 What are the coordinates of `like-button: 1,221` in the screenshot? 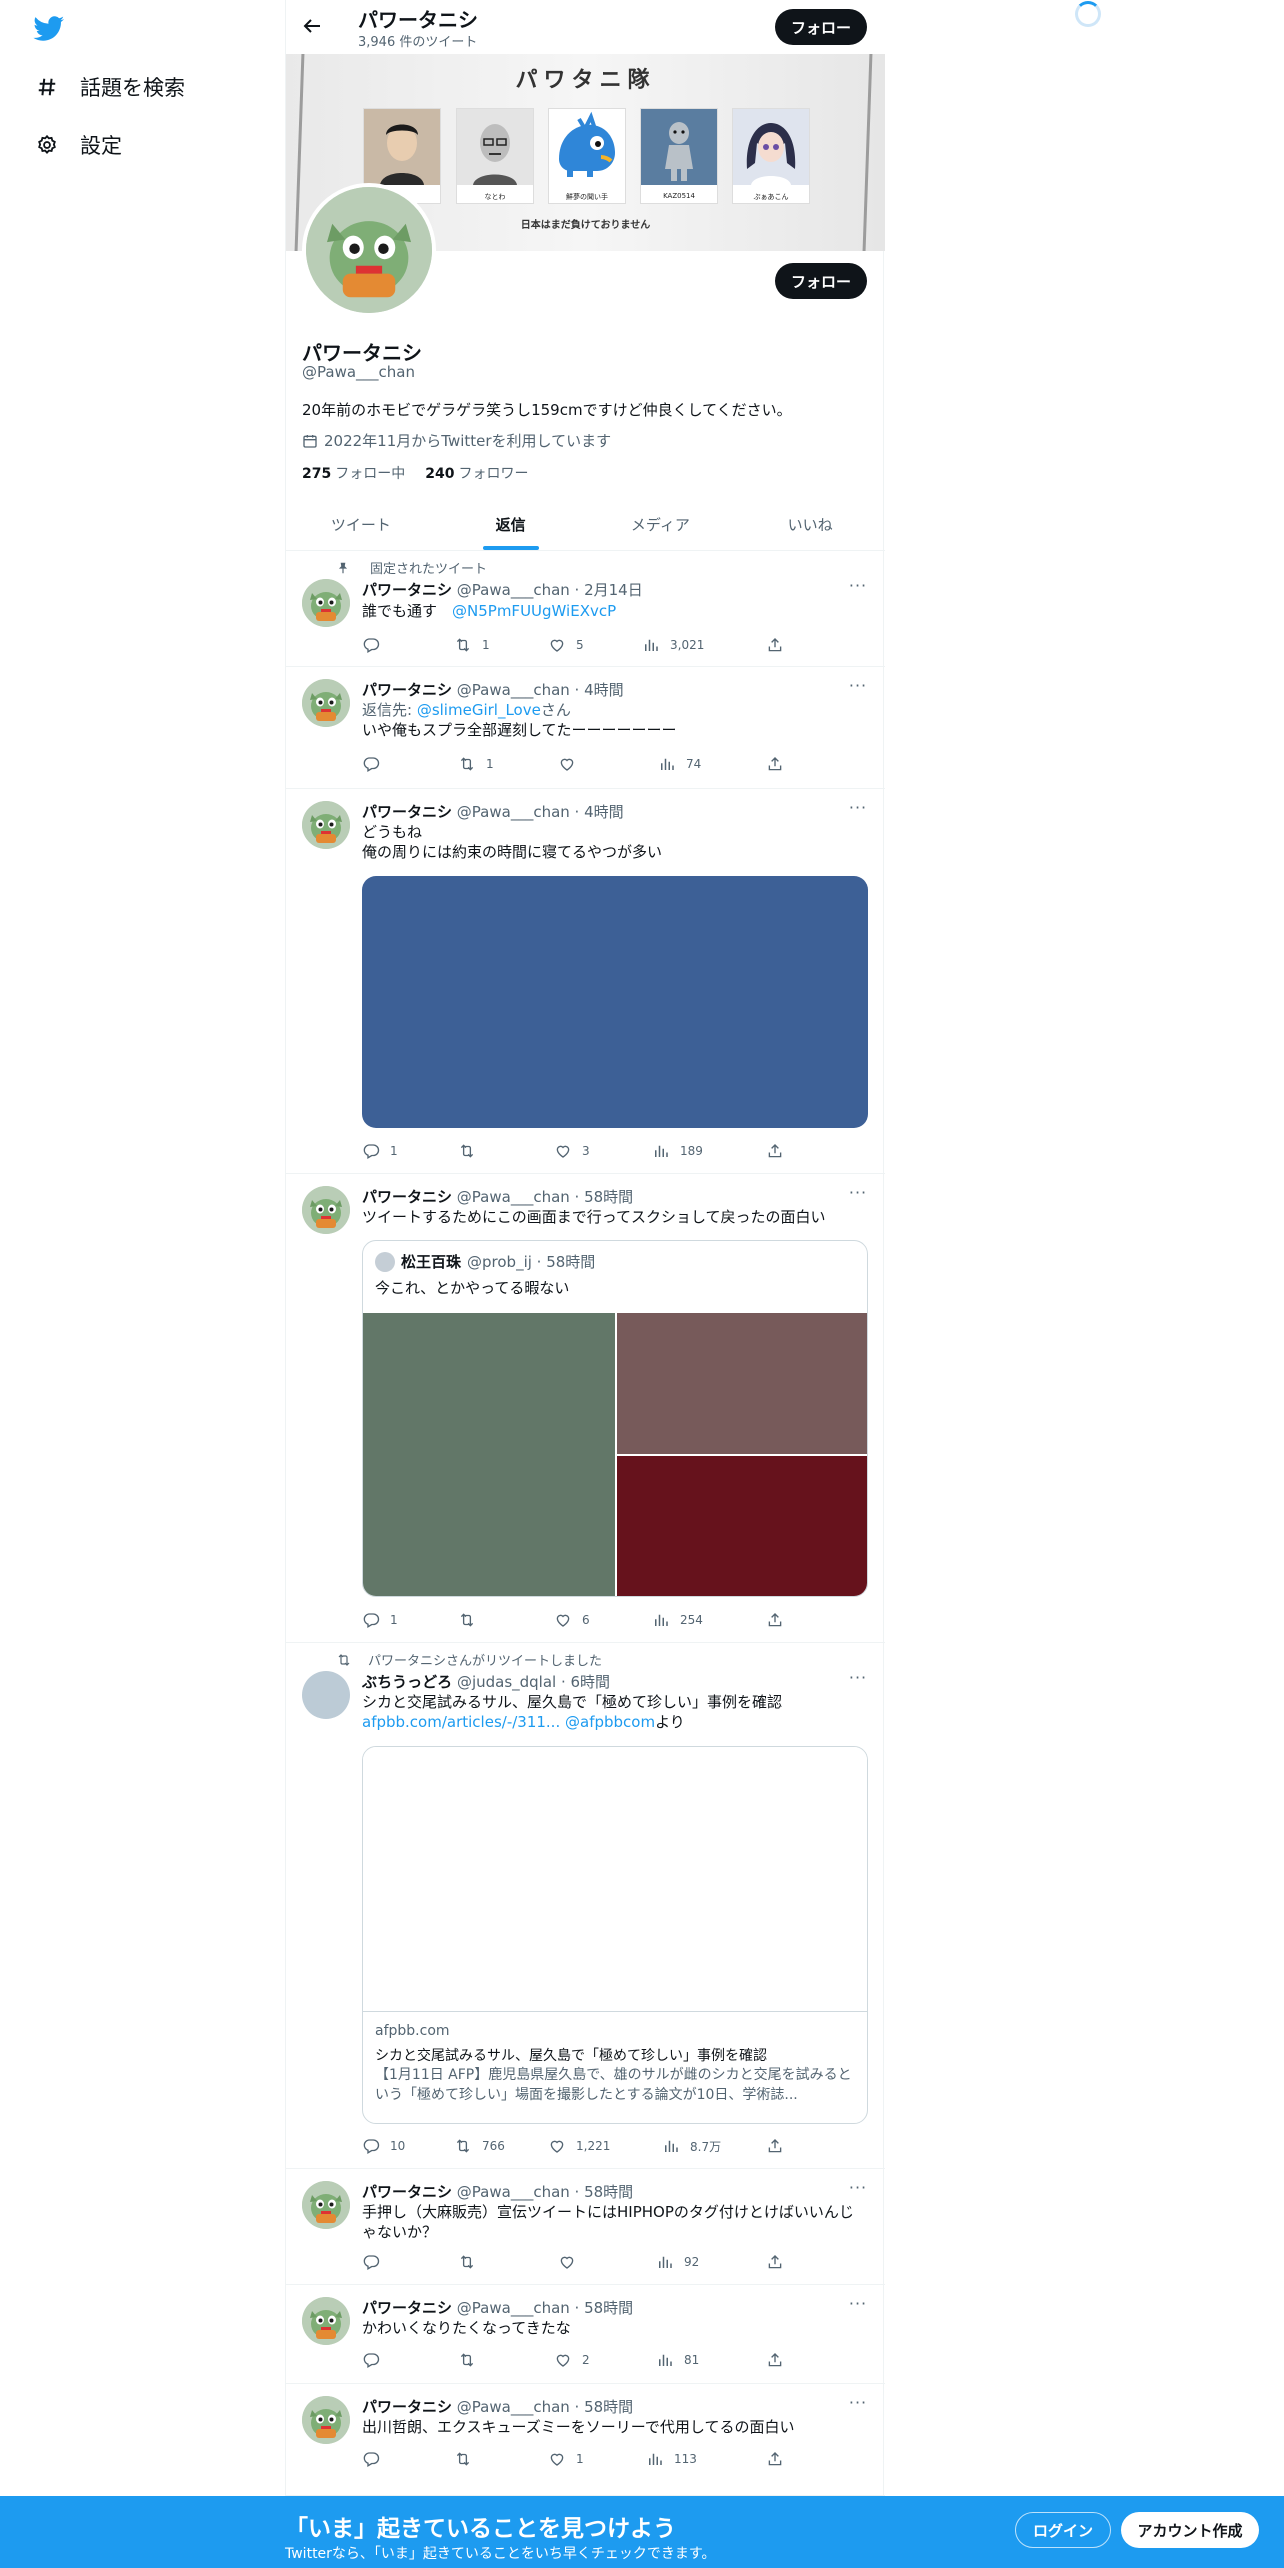 It's located at (579, 2146).